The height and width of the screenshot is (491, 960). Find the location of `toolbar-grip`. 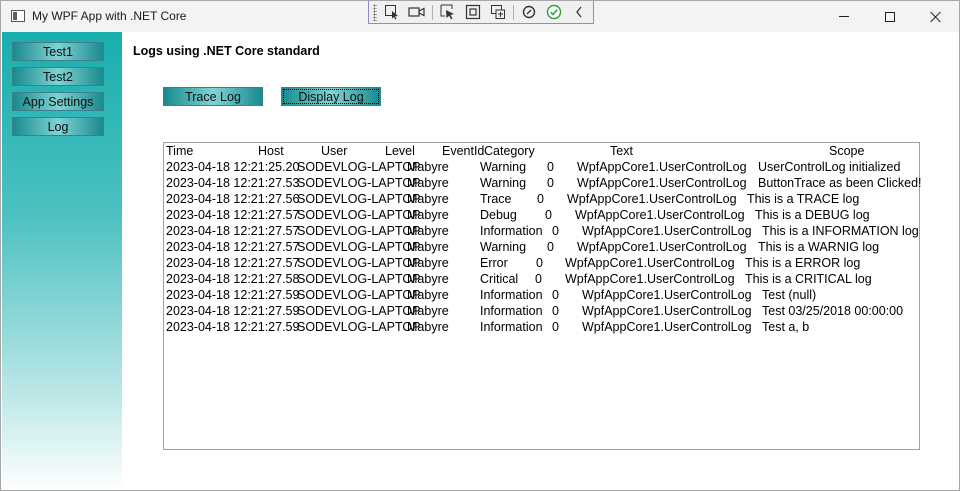

toolbar-grip is located at coordinates (375, 12).